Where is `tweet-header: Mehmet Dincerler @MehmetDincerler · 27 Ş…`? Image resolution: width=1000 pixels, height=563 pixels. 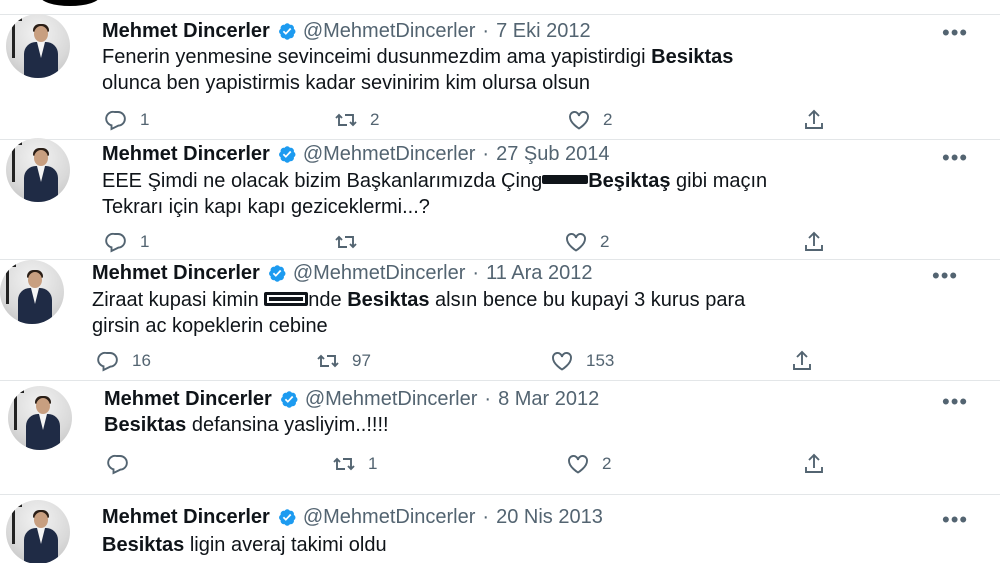
tweet-header: Mehmet Dincerler @MehmetDincerler · 27 Ş… is located at coordinates (356, 154).